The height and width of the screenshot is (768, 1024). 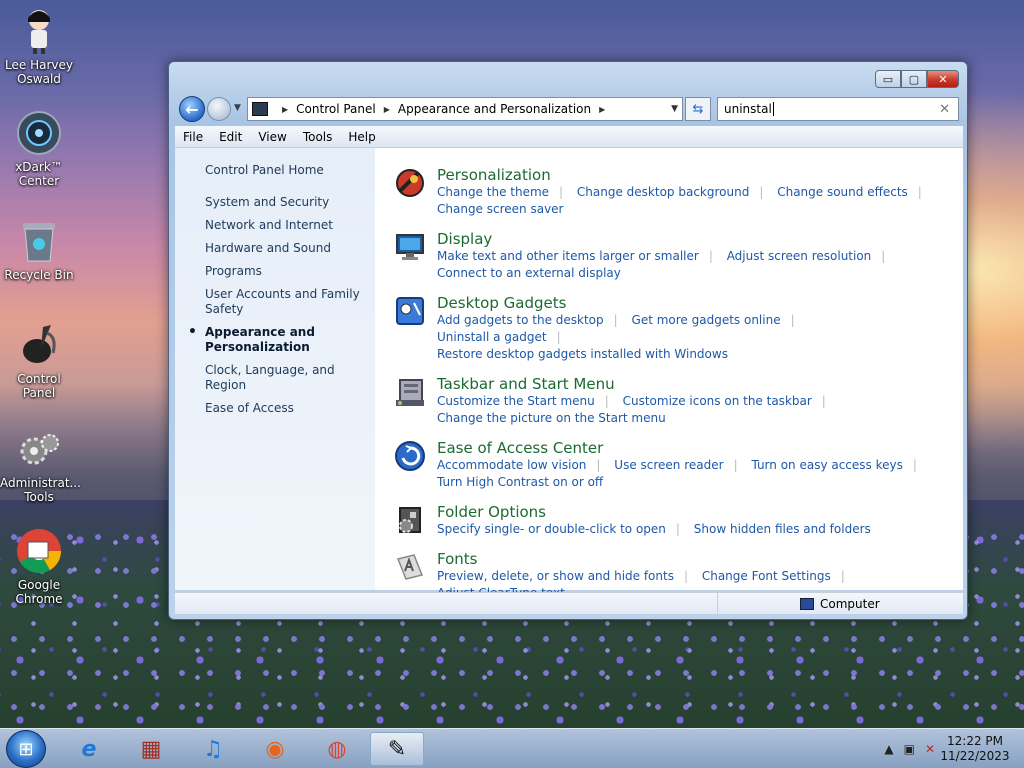 What do you see at coordinates (748, 109) in the screenshot?
I see `search-input-value: uninstal` at bounding box center [748, 109].